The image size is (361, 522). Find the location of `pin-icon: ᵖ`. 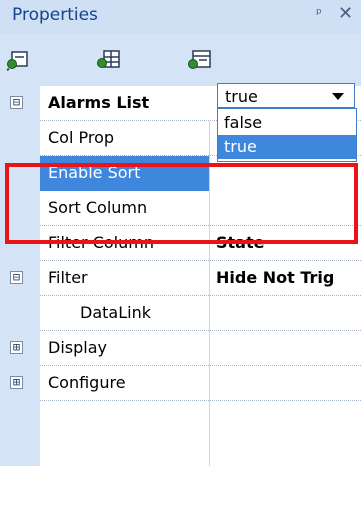

pin-icon: ᵖ is located at coordinates (319, 14).